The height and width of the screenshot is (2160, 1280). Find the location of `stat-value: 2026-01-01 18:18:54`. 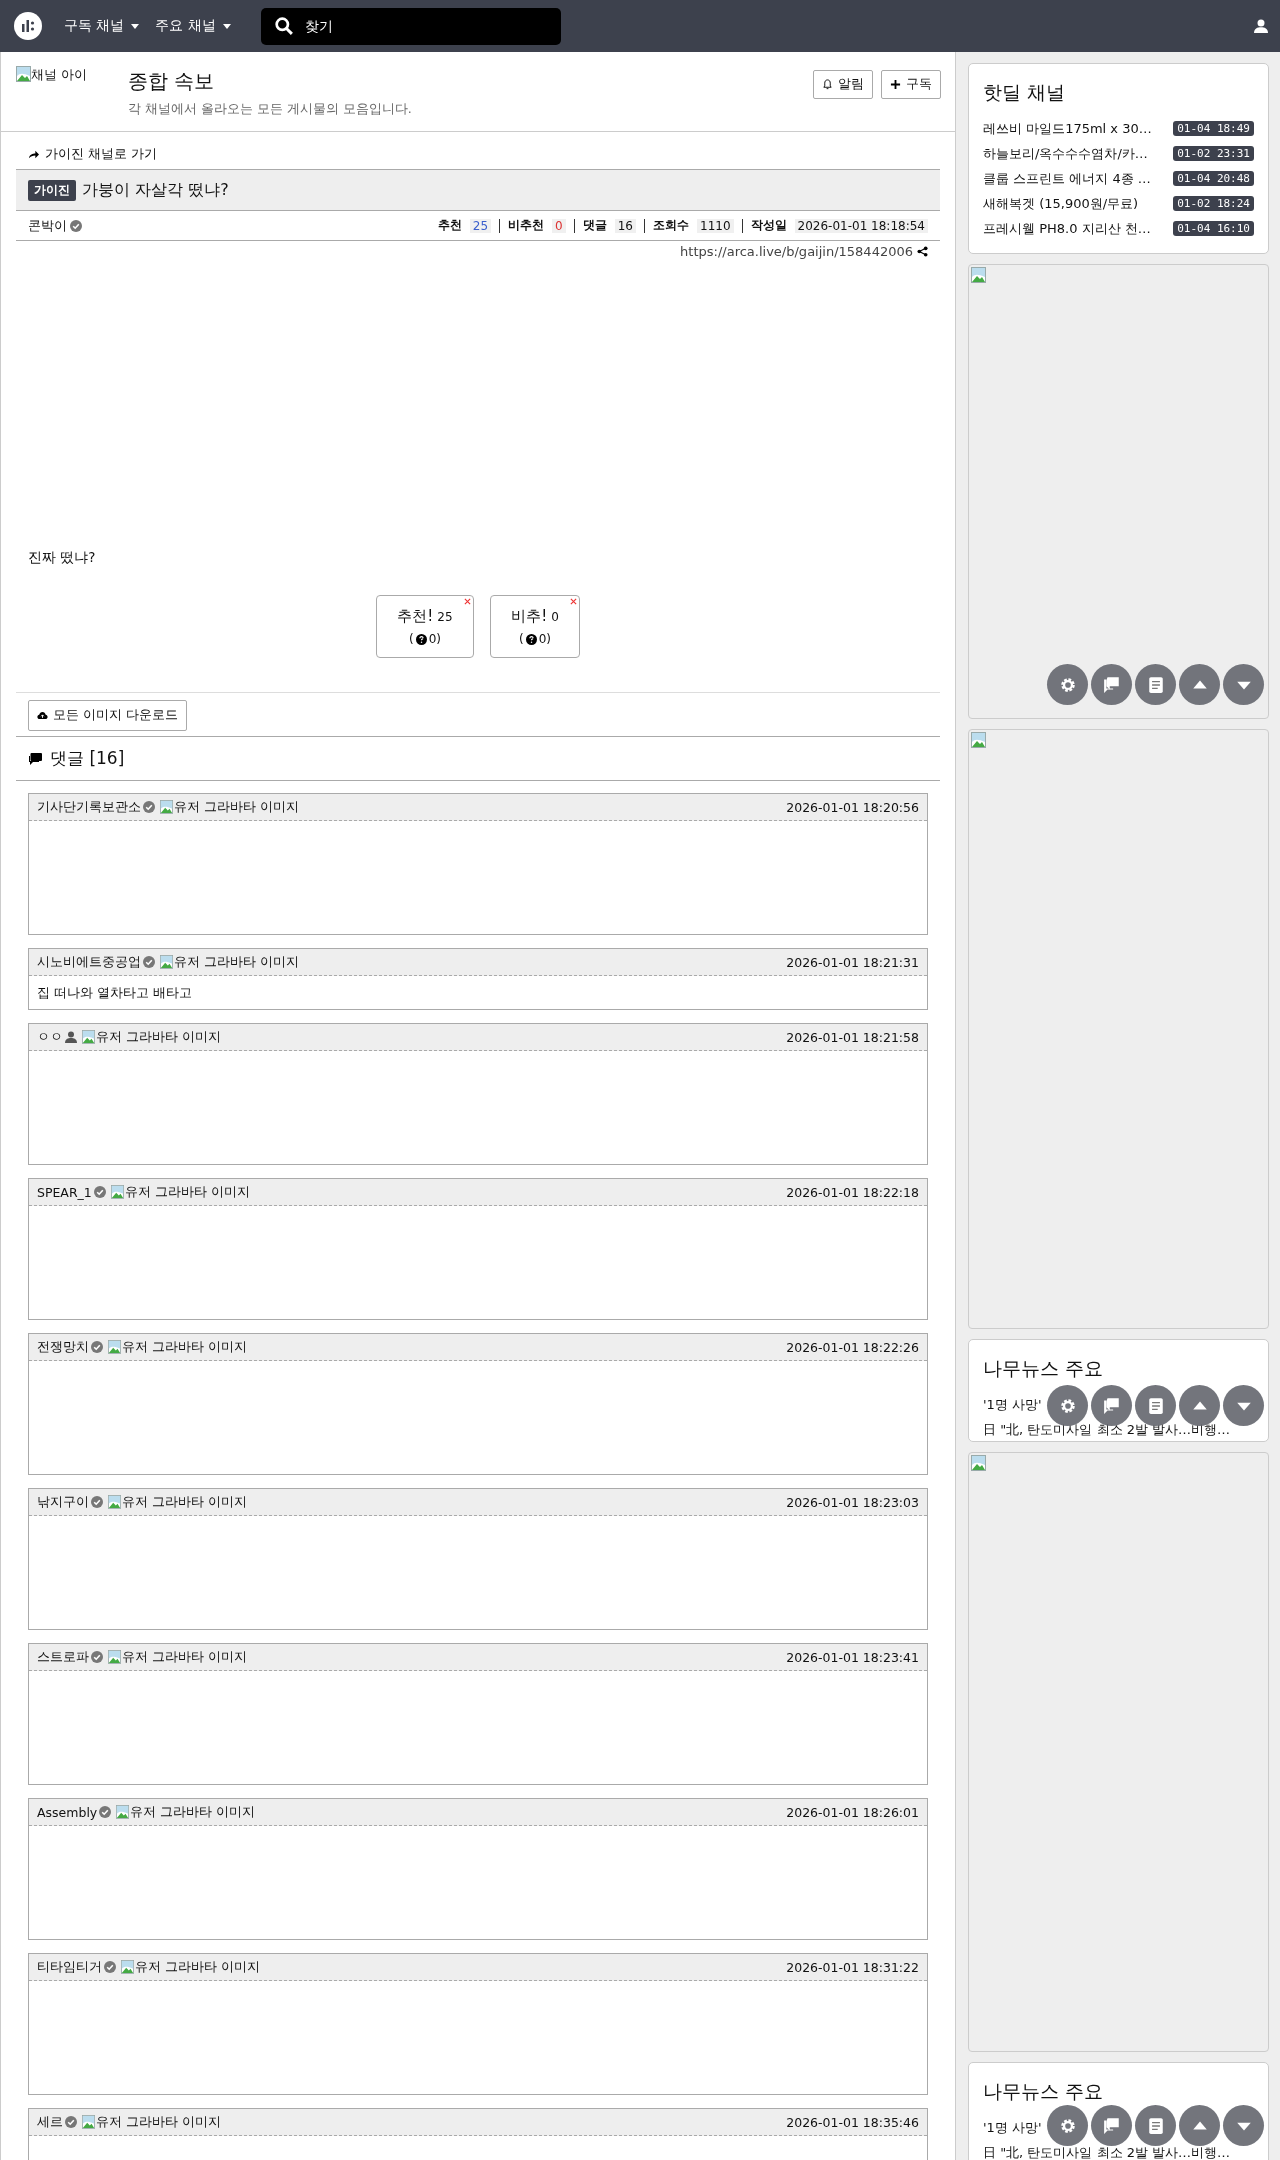

stat-value: 2026-01-01 18:18:54 is located at coordinates (861, 225).